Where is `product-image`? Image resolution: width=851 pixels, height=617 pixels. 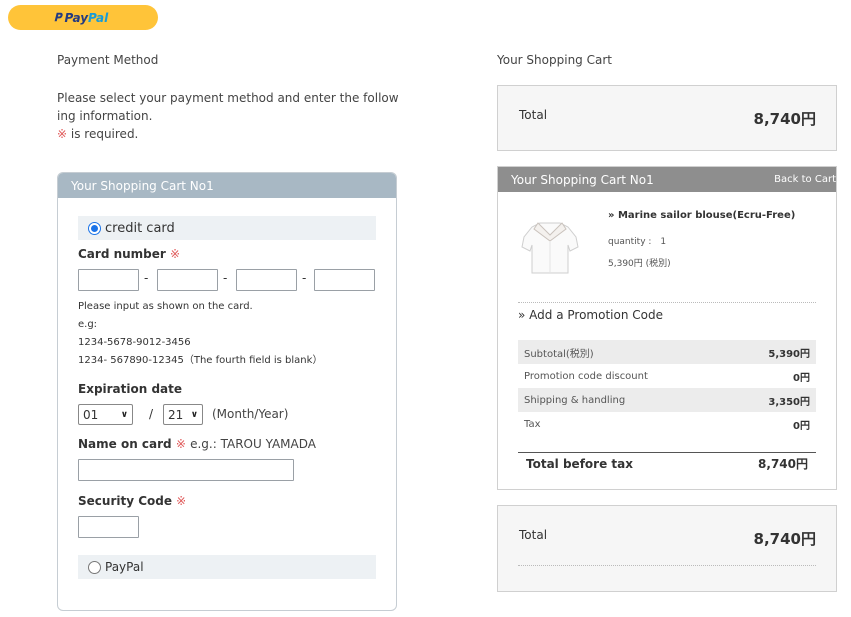 product-image is located at coordinates (550, 248).